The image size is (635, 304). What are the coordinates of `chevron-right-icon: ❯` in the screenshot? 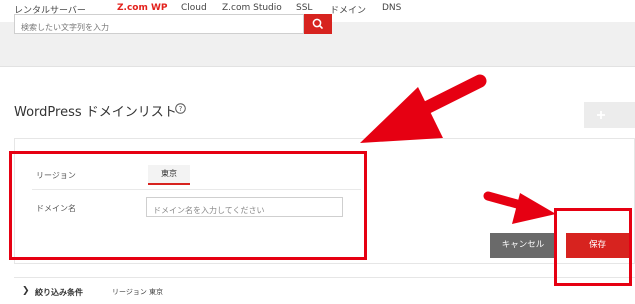 It's located at (26, 291).